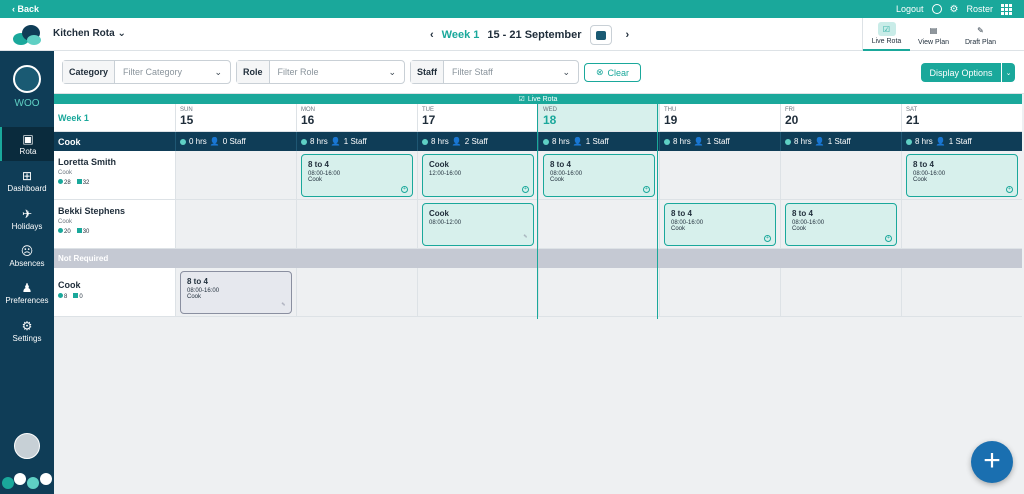  I want to click on back-link: ‹ Back, so click(25, 9).